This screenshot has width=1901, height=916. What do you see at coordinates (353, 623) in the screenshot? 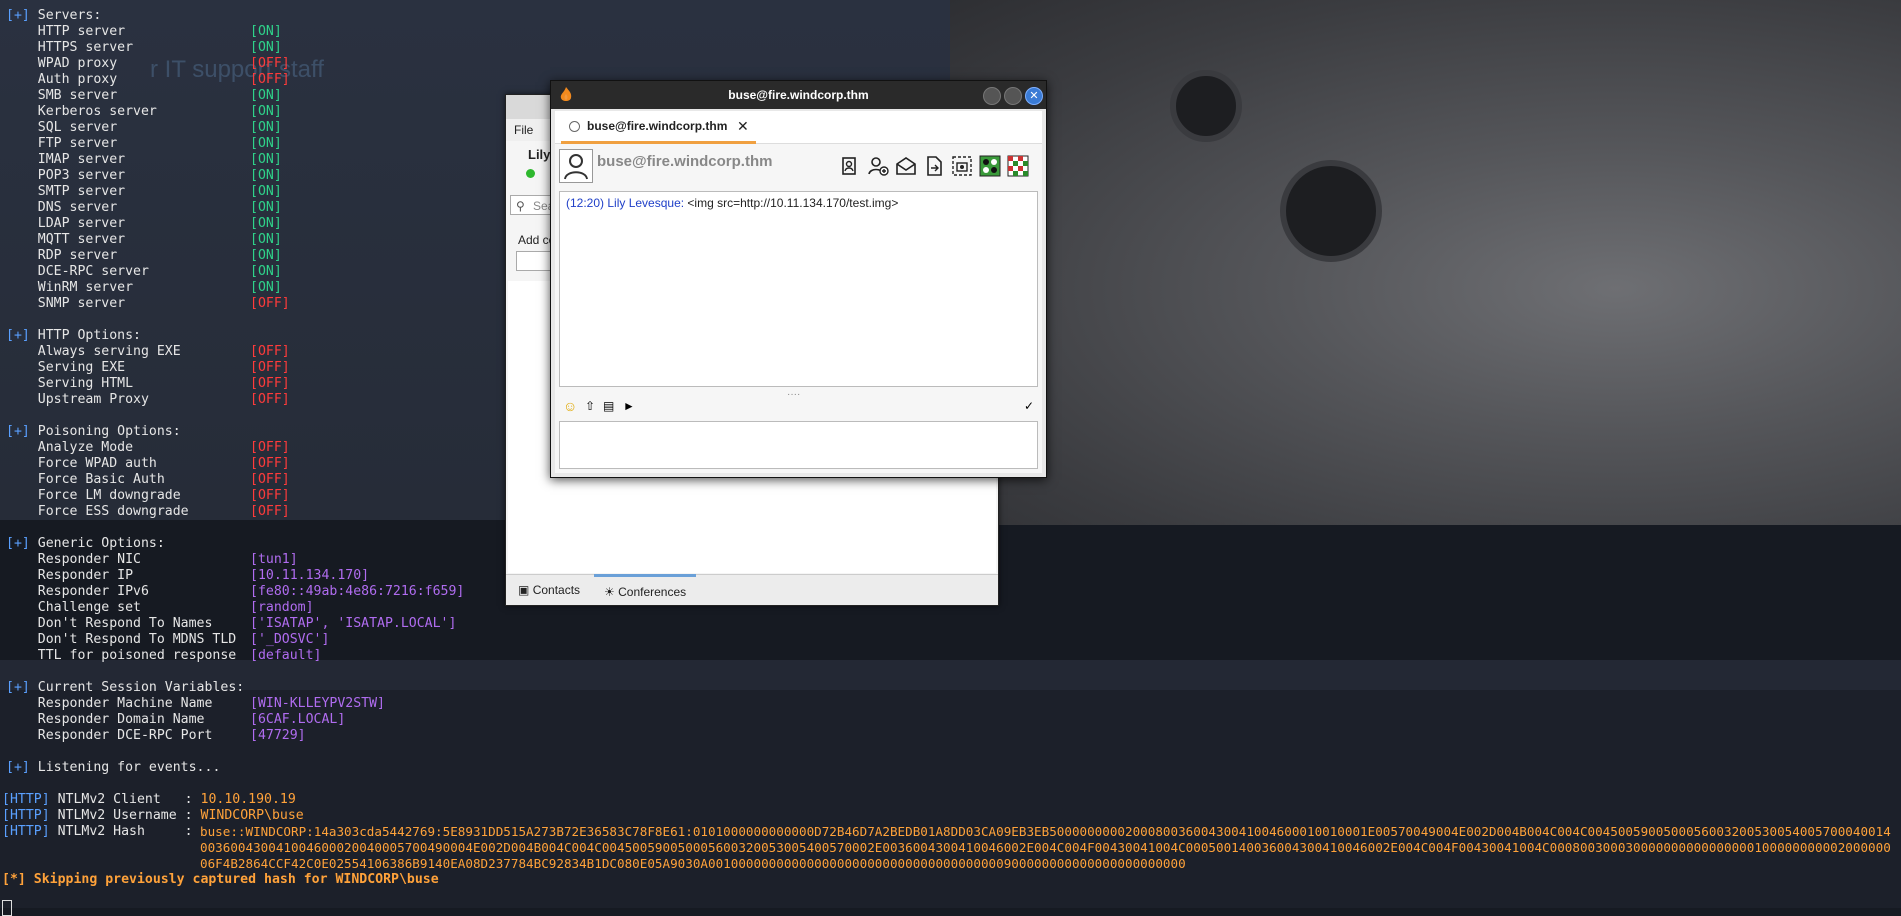
I see `option-value: ['ISATAP', 'ISATAP.LOCAL']` at bounding box center [353, 623].